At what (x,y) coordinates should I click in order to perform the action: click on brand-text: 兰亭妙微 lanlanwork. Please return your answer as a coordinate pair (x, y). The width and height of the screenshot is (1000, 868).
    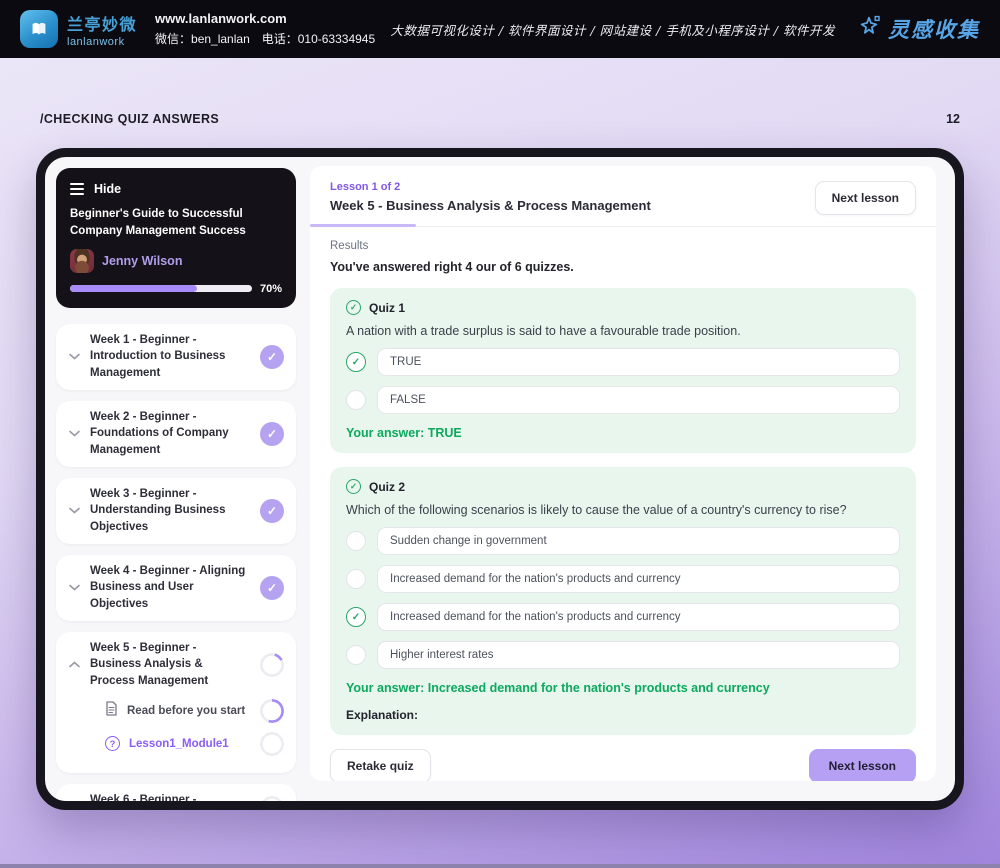
    Looking at the image, I should click on (102, 29).